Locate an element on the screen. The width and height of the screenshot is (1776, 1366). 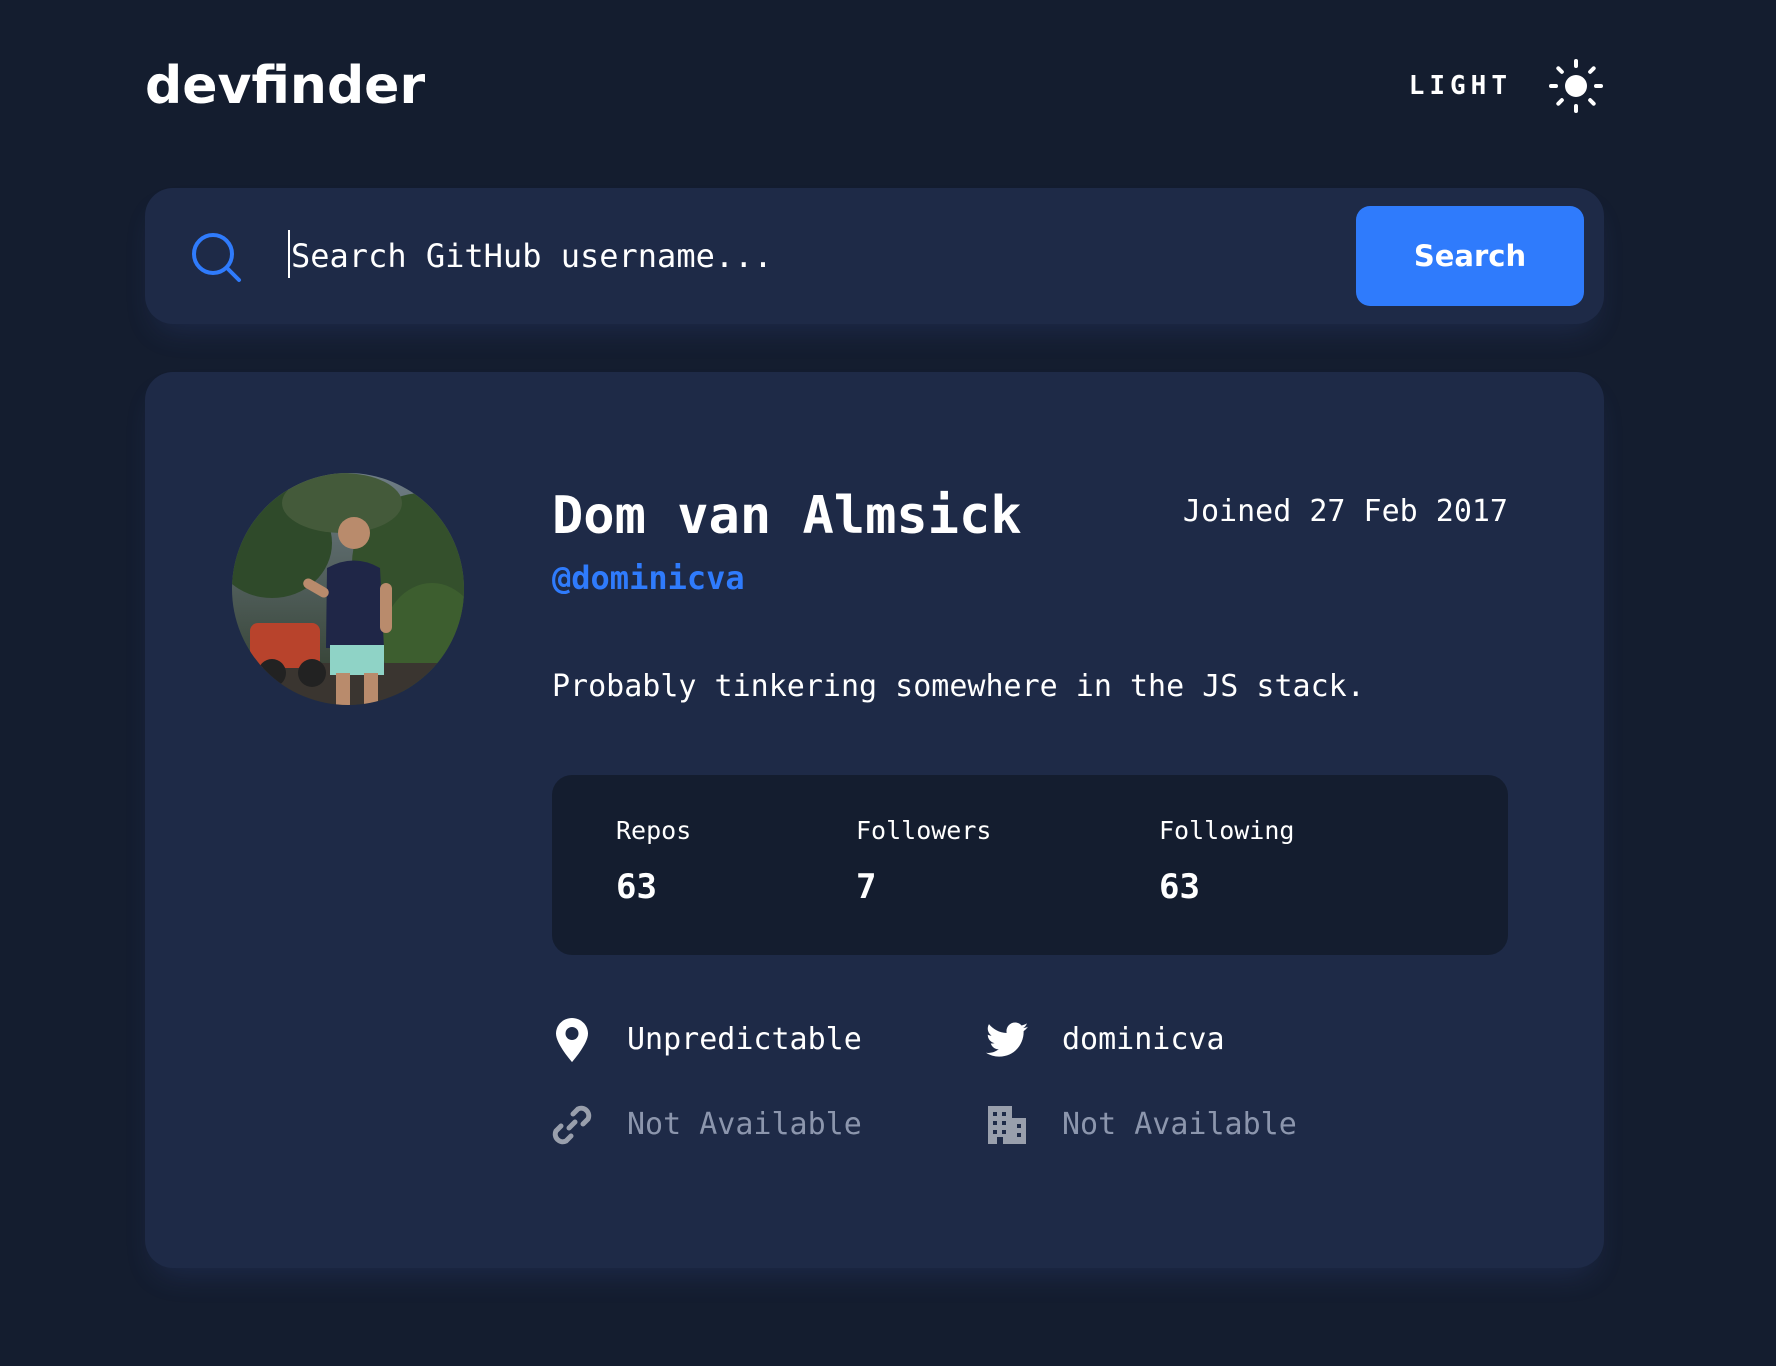
search-bar: Search is located at coordinates (874, 256).